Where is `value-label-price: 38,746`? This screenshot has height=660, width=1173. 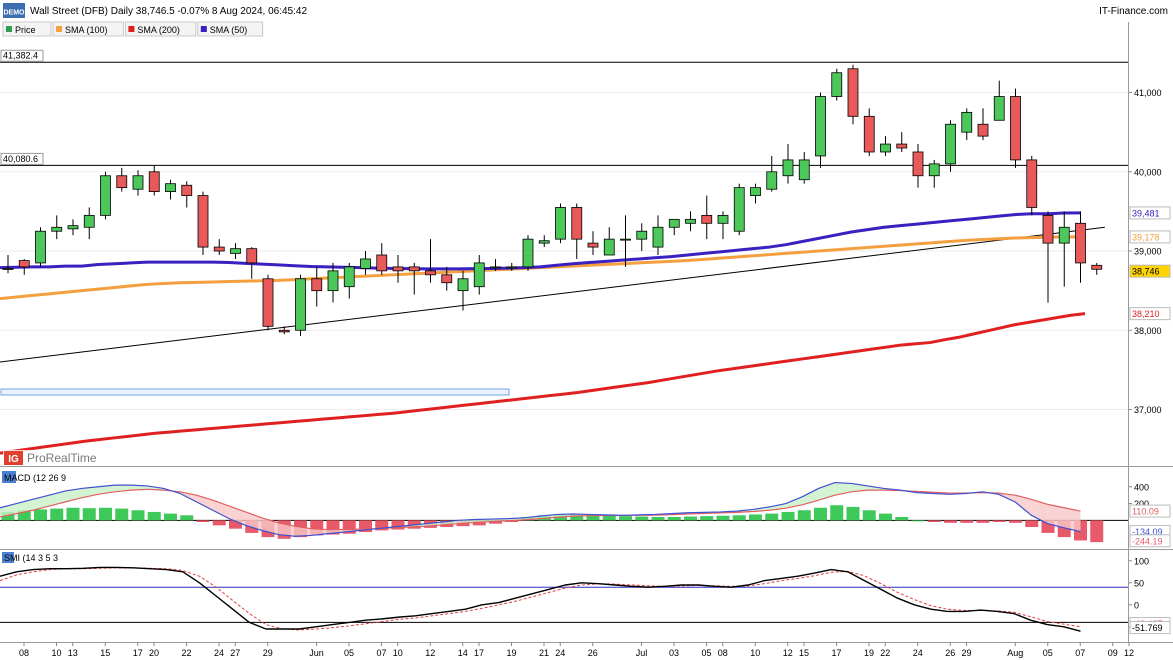
value-label-price: 38,746 is located at coordinates (1146, 272).